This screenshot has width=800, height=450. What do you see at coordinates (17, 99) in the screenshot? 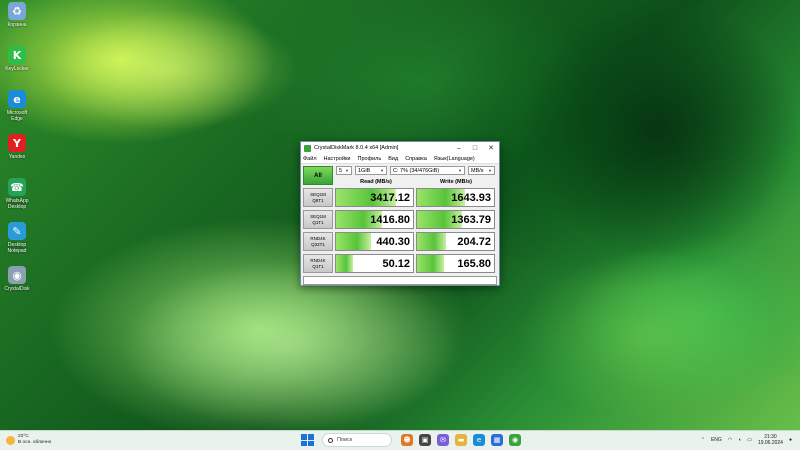
I see `desktop-app-icon: e` at bounding box center [17, 99].